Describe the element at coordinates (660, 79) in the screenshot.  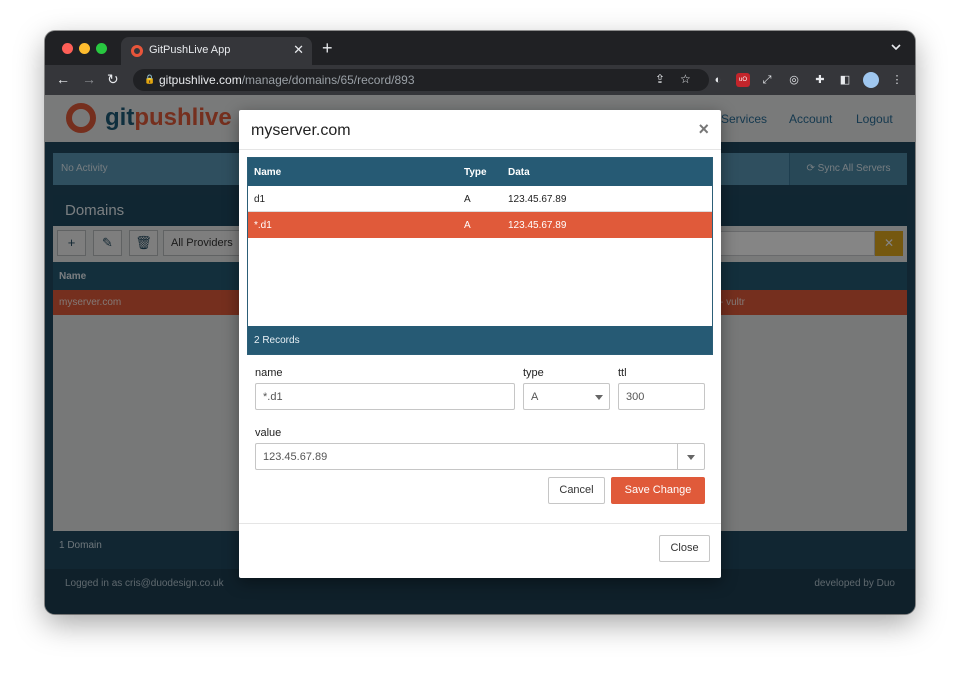
I see `share-icon: ⇪` at that location.